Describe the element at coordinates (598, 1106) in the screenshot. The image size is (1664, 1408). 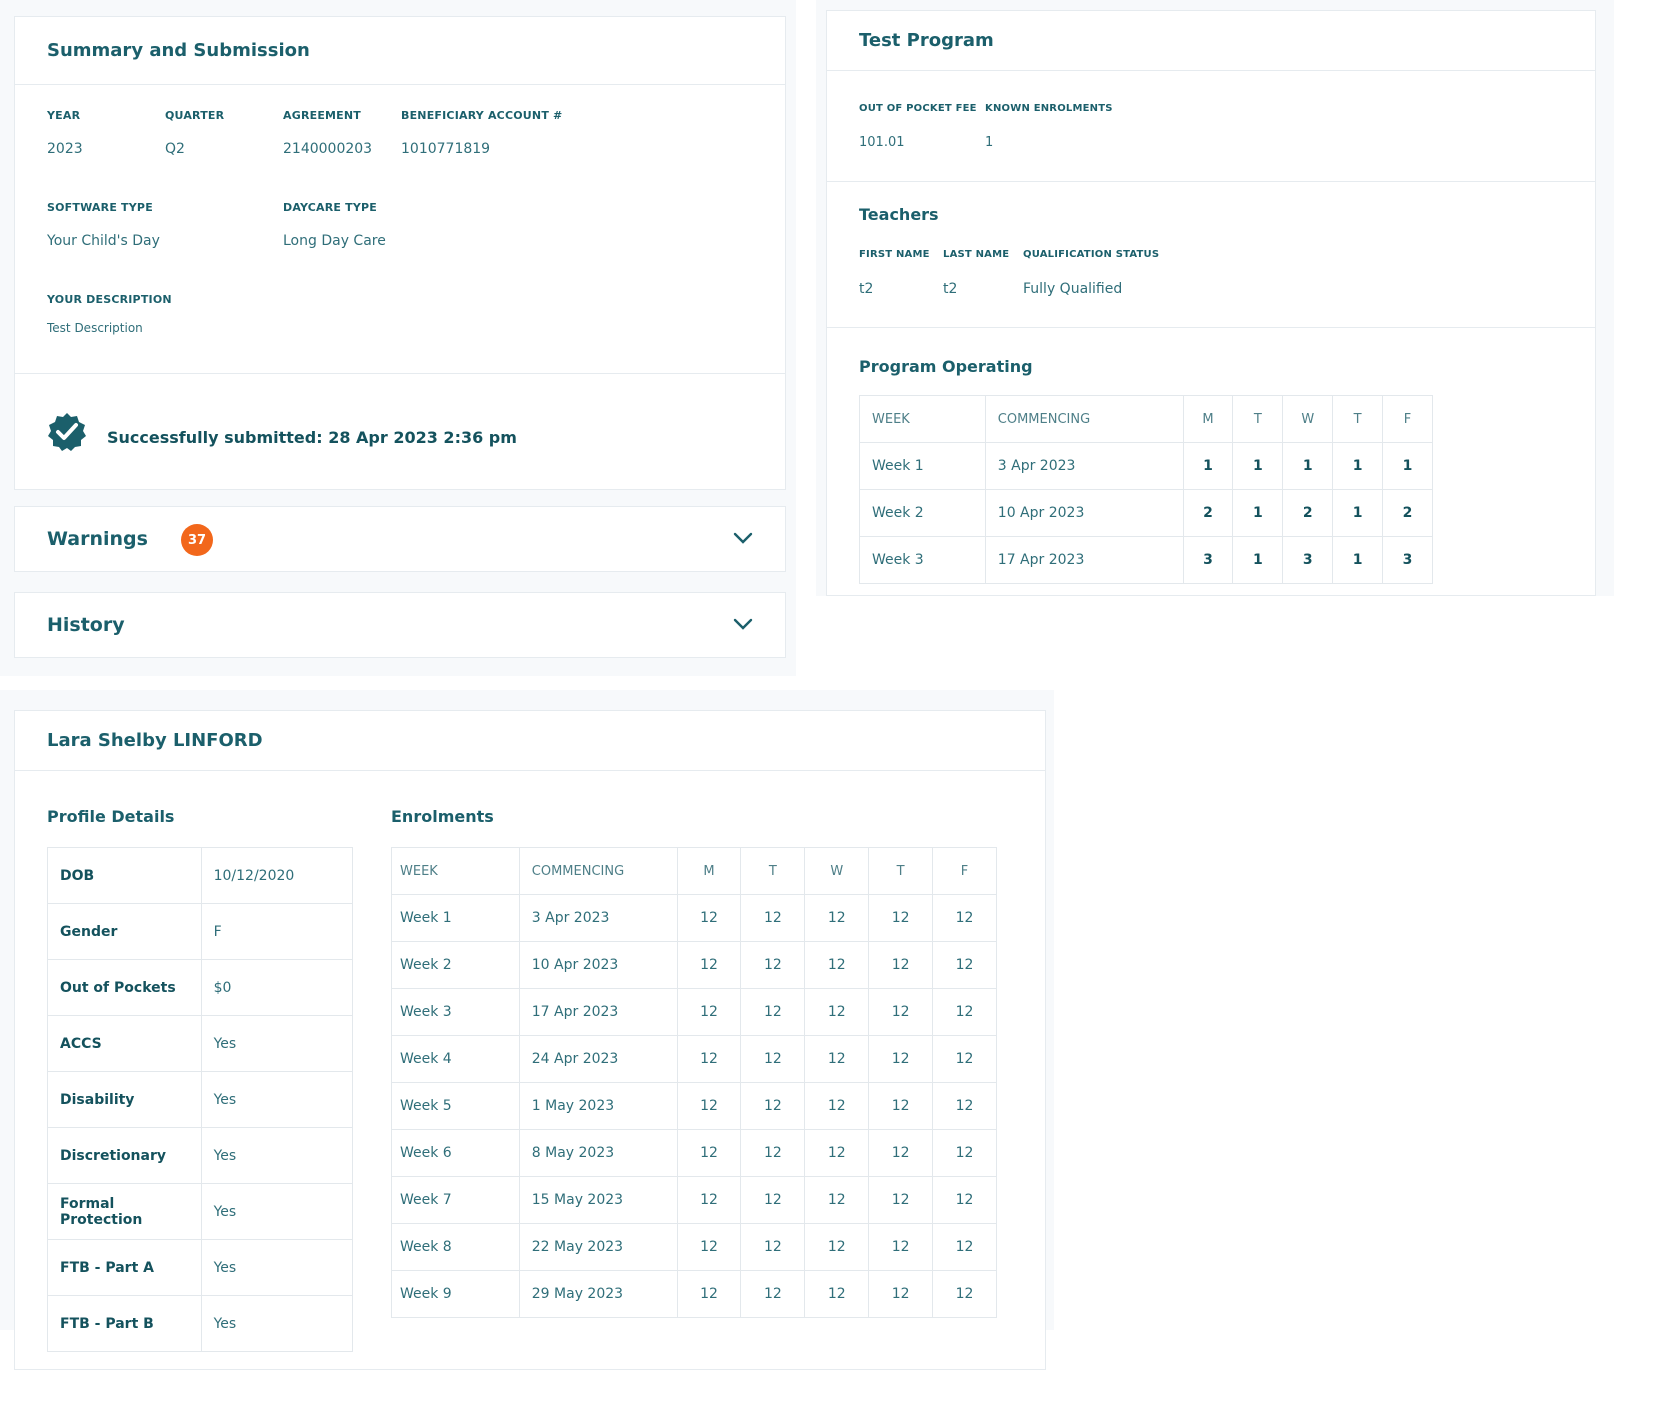
I see `commencing-cell: 1 May 2023` at that location.